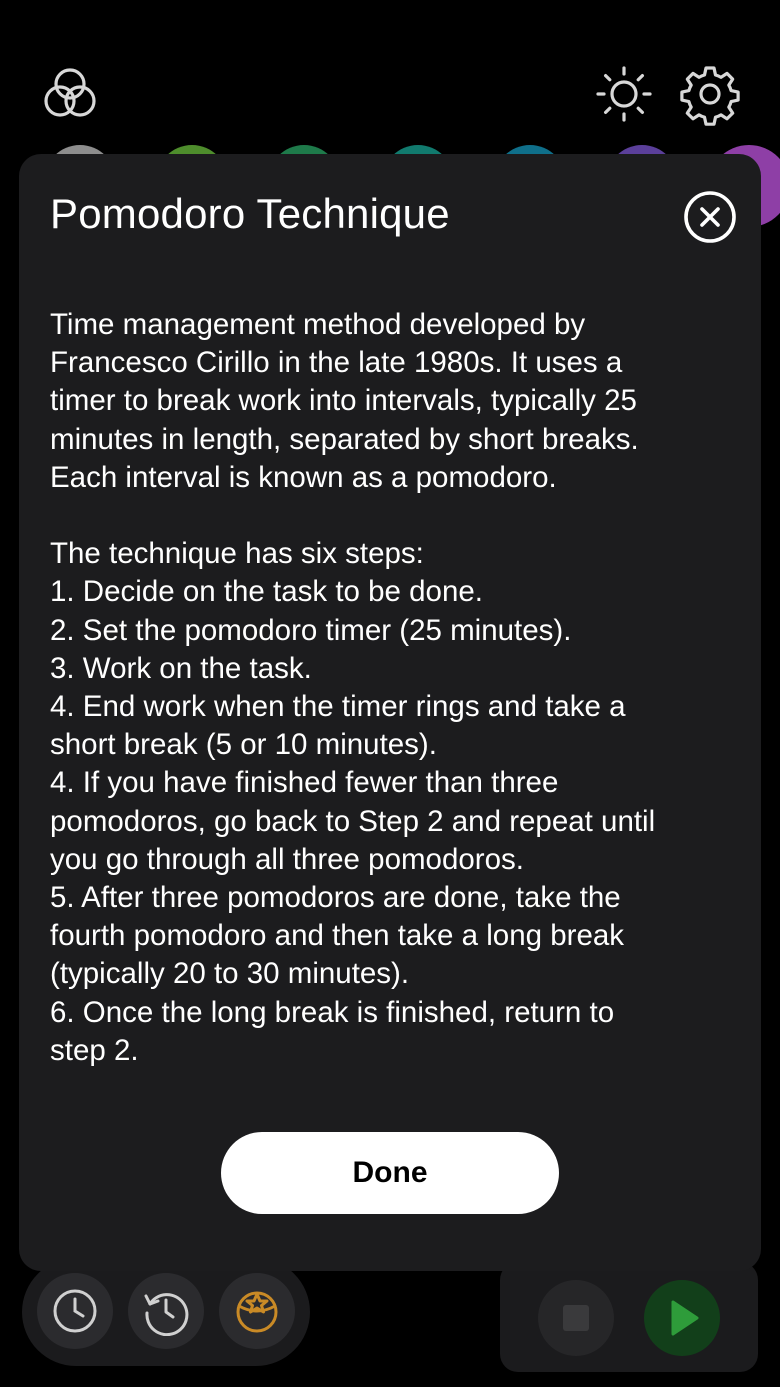 This screenshot has width=780, height=1387. Describe the element at coordinates (70, 94) in the screenshot. I see `rings-icon` at that location.